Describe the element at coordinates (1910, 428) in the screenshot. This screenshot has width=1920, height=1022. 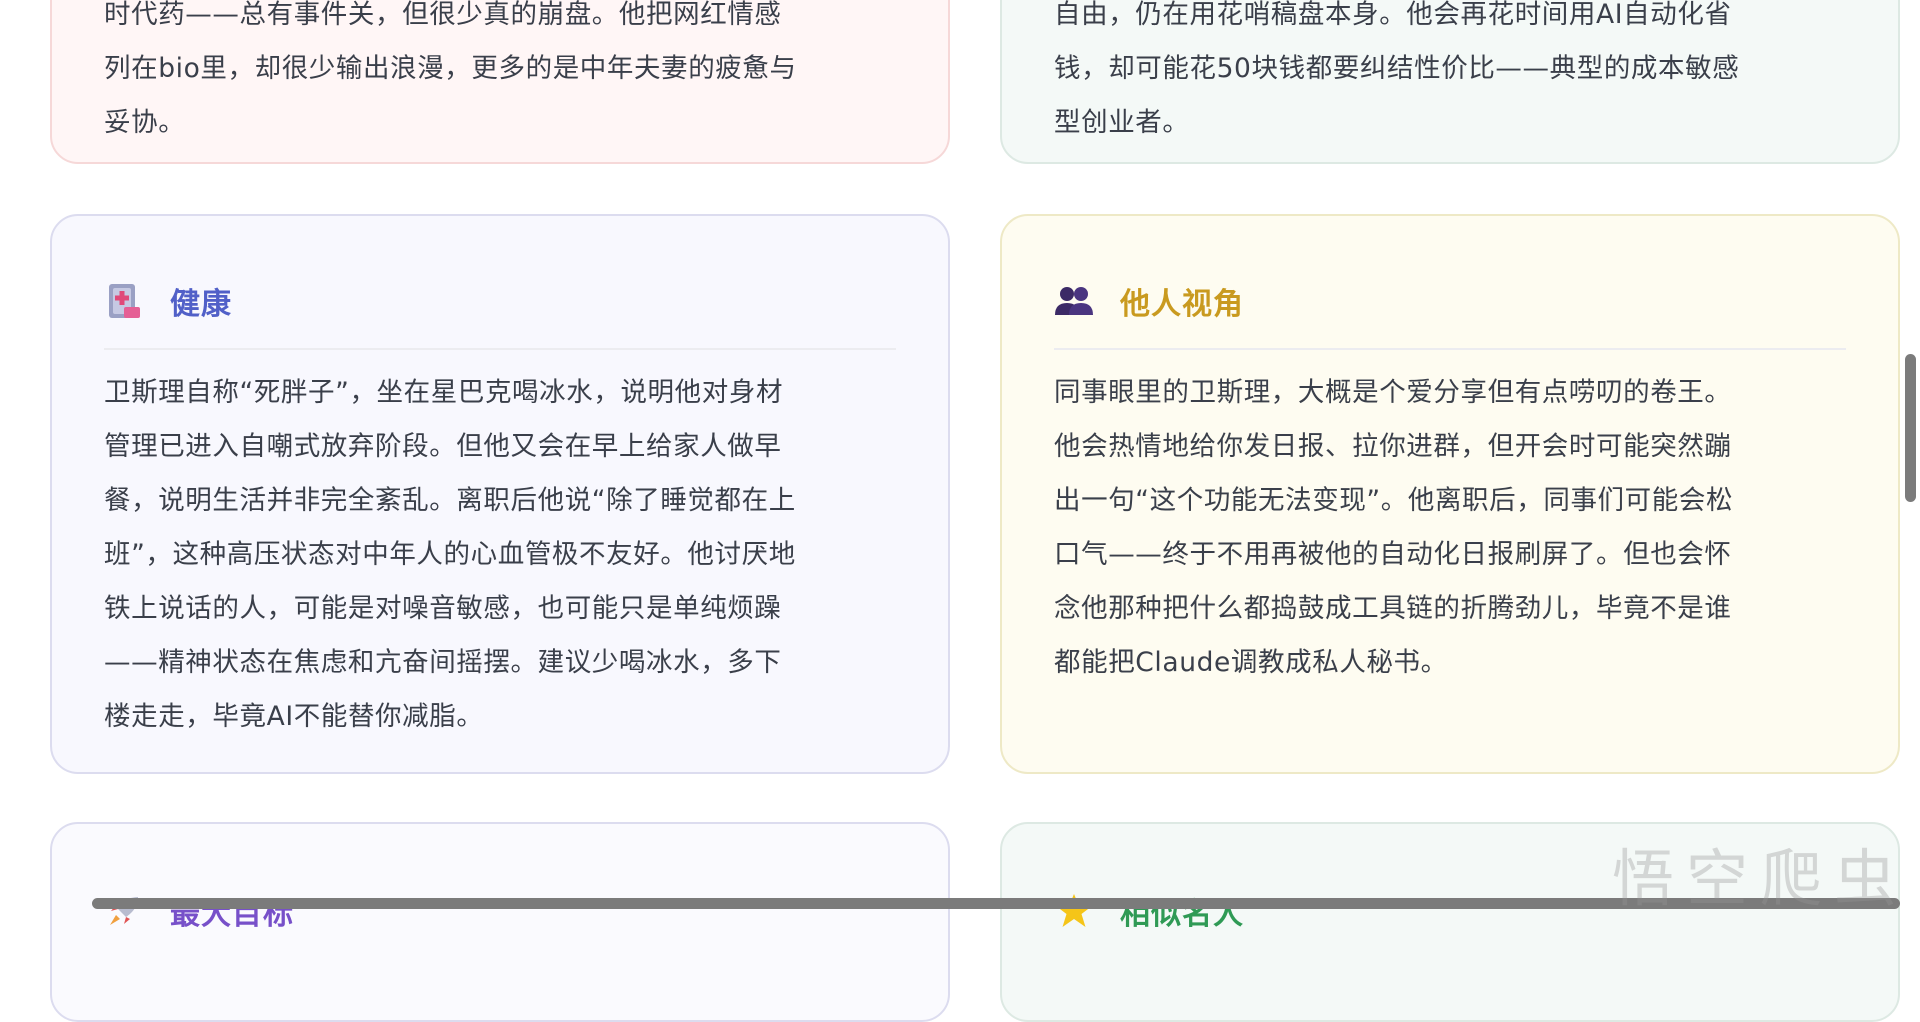
I see `vertical-scrollbar-thumb` at that location.